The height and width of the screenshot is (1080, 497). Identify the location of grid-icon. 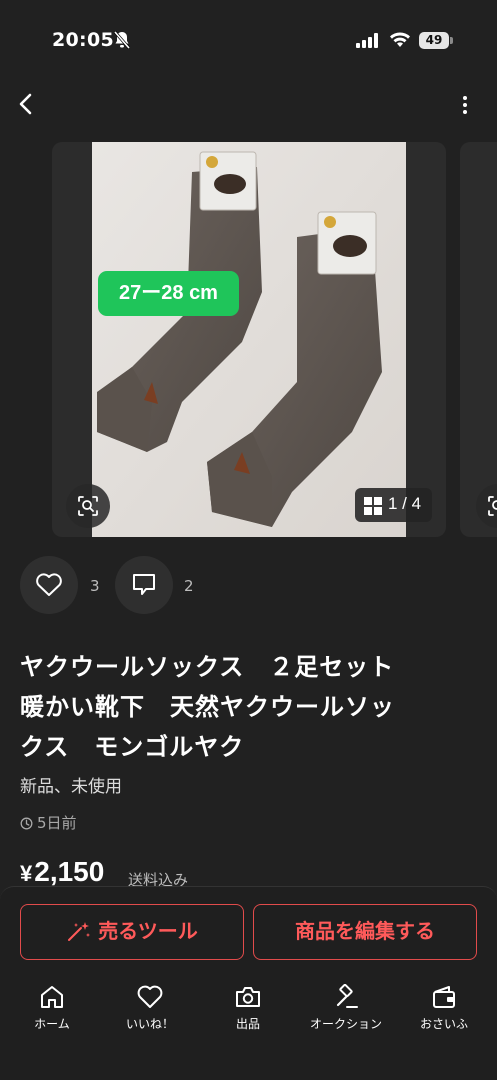
(373, 508).